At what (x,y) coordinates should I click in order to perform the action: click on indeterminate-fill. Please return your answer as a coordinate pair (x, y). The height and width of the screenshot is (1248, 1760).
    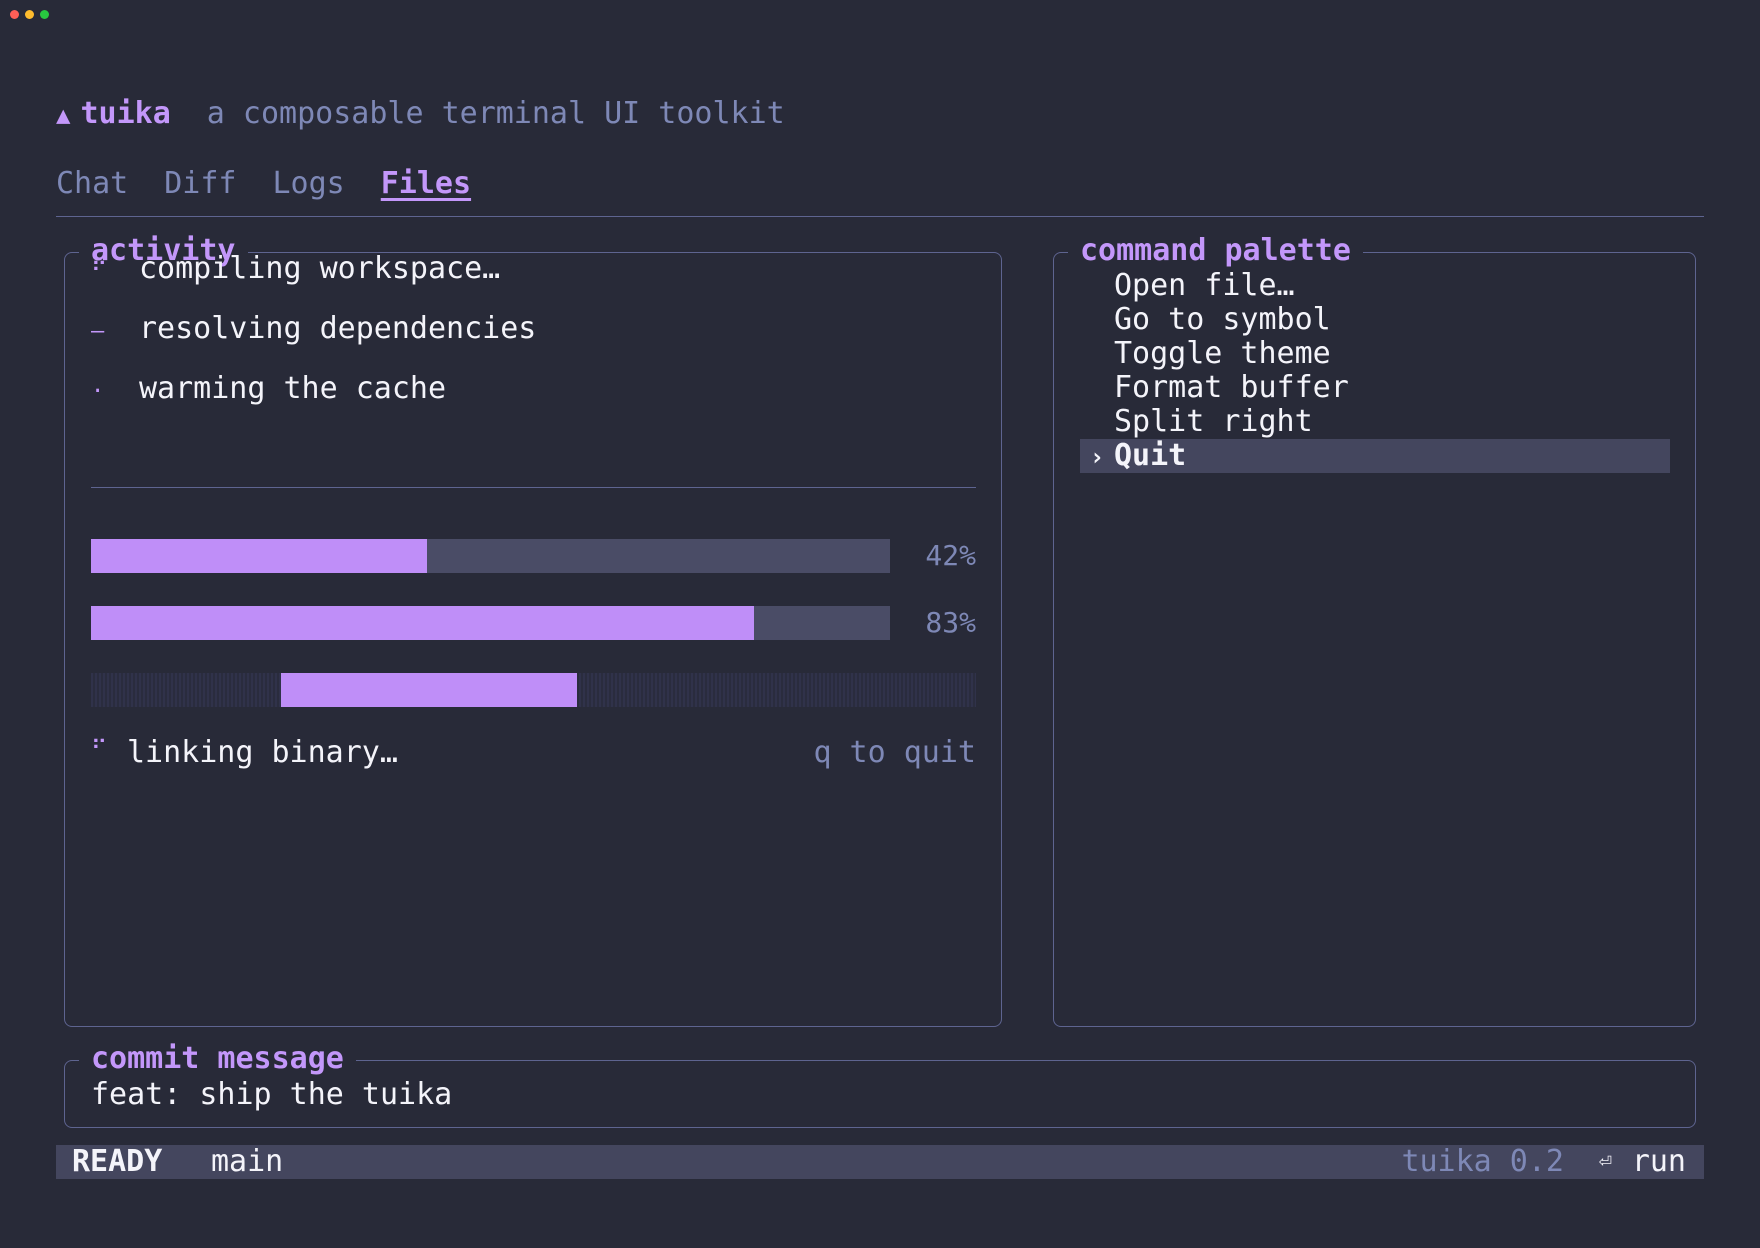
    Looking at the image, I should click on (429, 690).